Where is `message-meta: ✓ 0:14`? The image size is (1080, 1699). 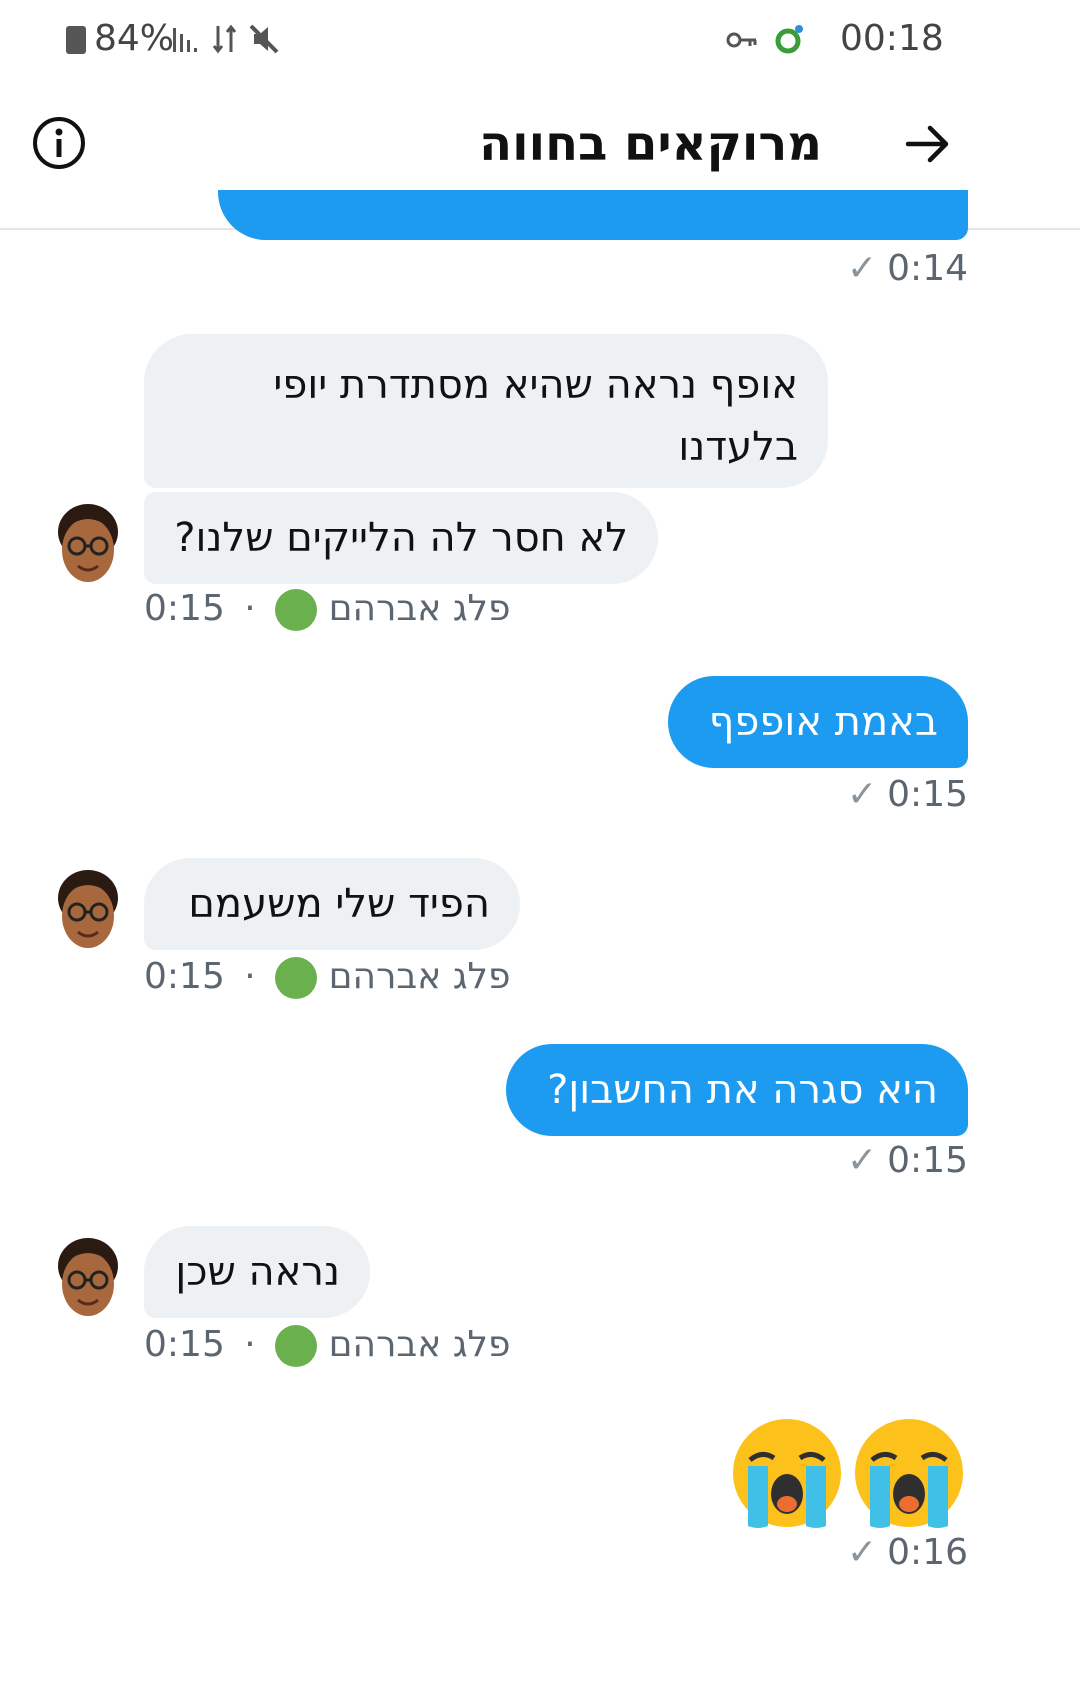 message-meta: ✓ 0:14 is located at coordinates (907, 268).